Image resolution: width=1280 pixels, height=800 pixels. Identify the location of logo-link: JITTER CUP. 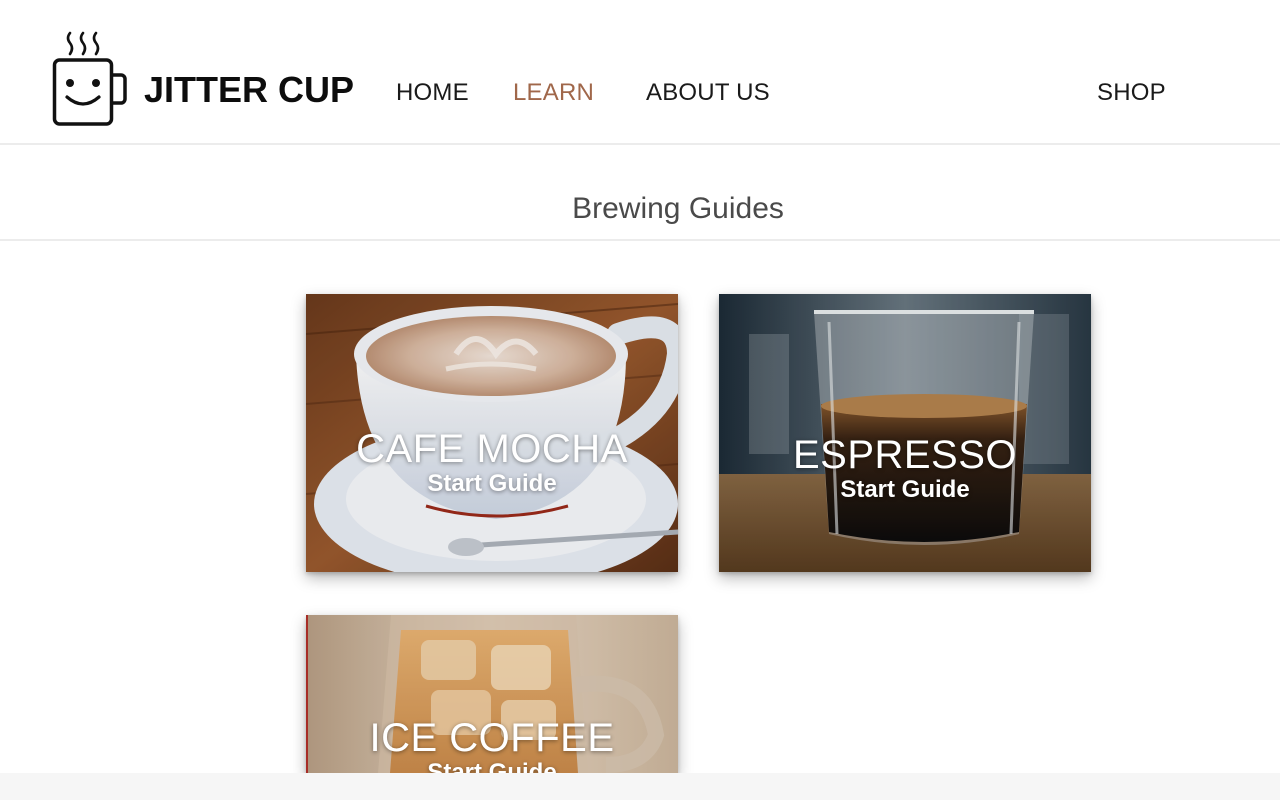
(203, 79).